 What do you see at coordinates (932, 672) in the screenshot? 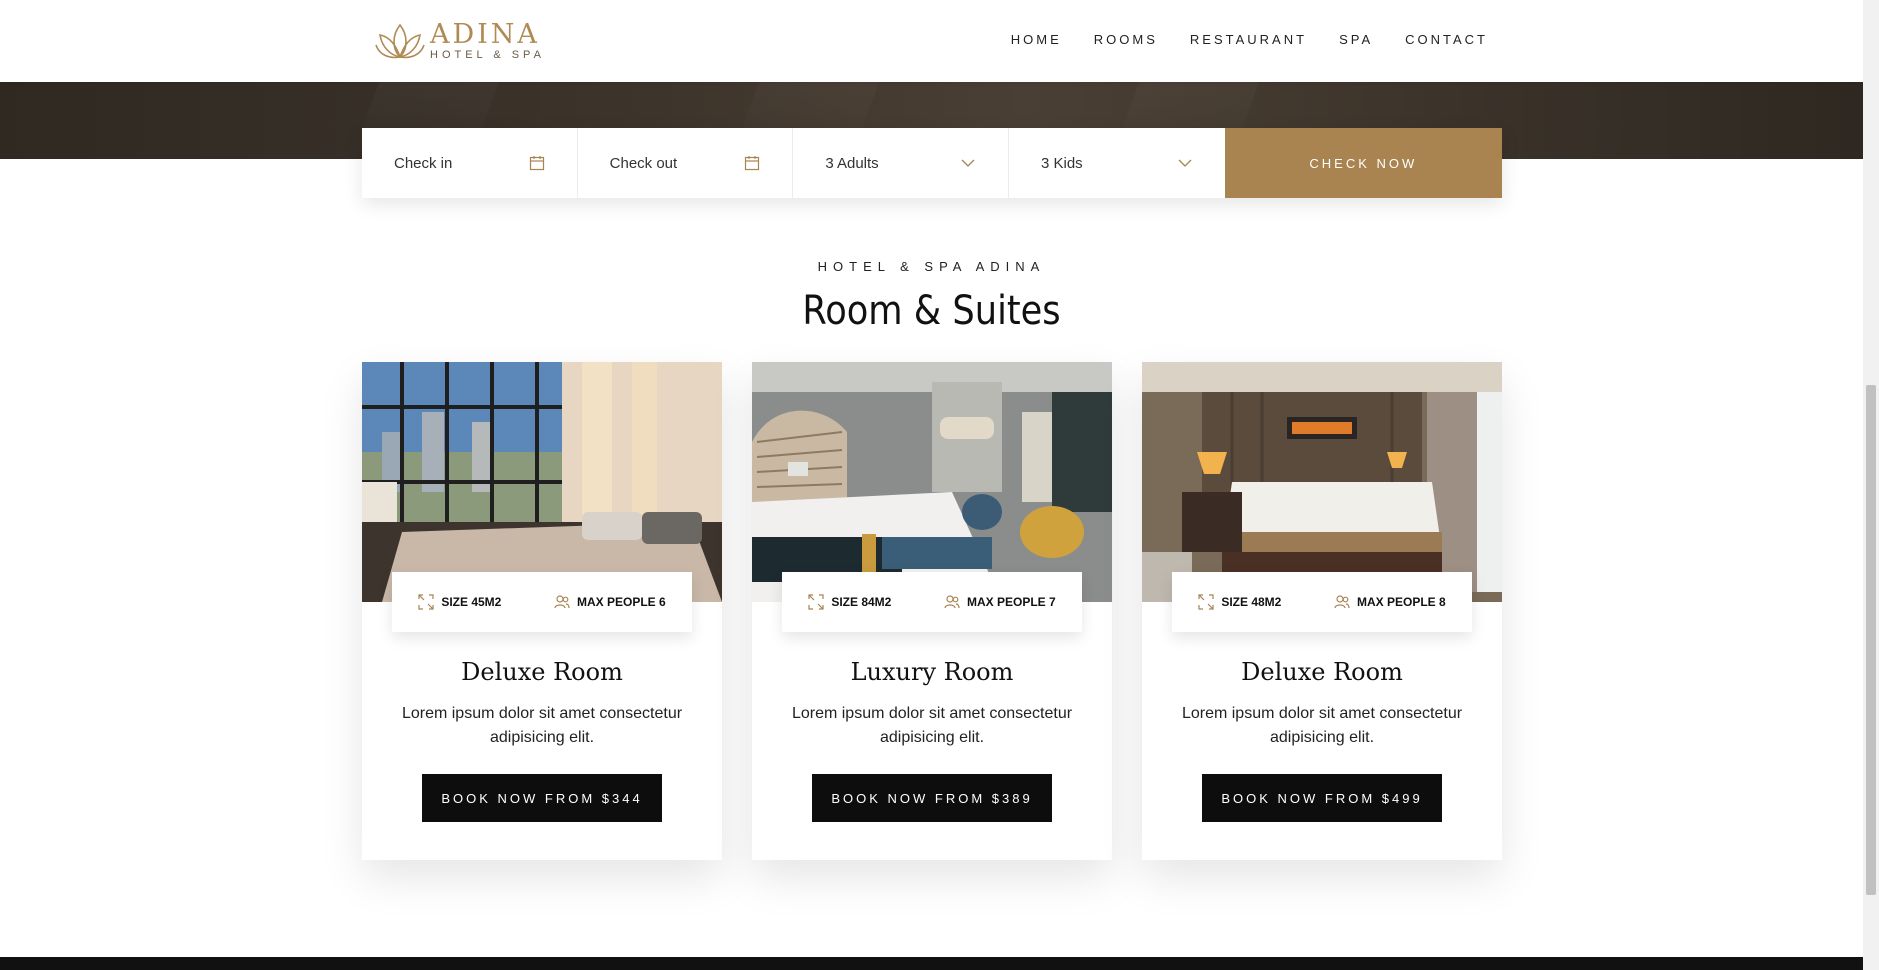
I see `room-title: Luxury Room` at bounding box center [932, 672].